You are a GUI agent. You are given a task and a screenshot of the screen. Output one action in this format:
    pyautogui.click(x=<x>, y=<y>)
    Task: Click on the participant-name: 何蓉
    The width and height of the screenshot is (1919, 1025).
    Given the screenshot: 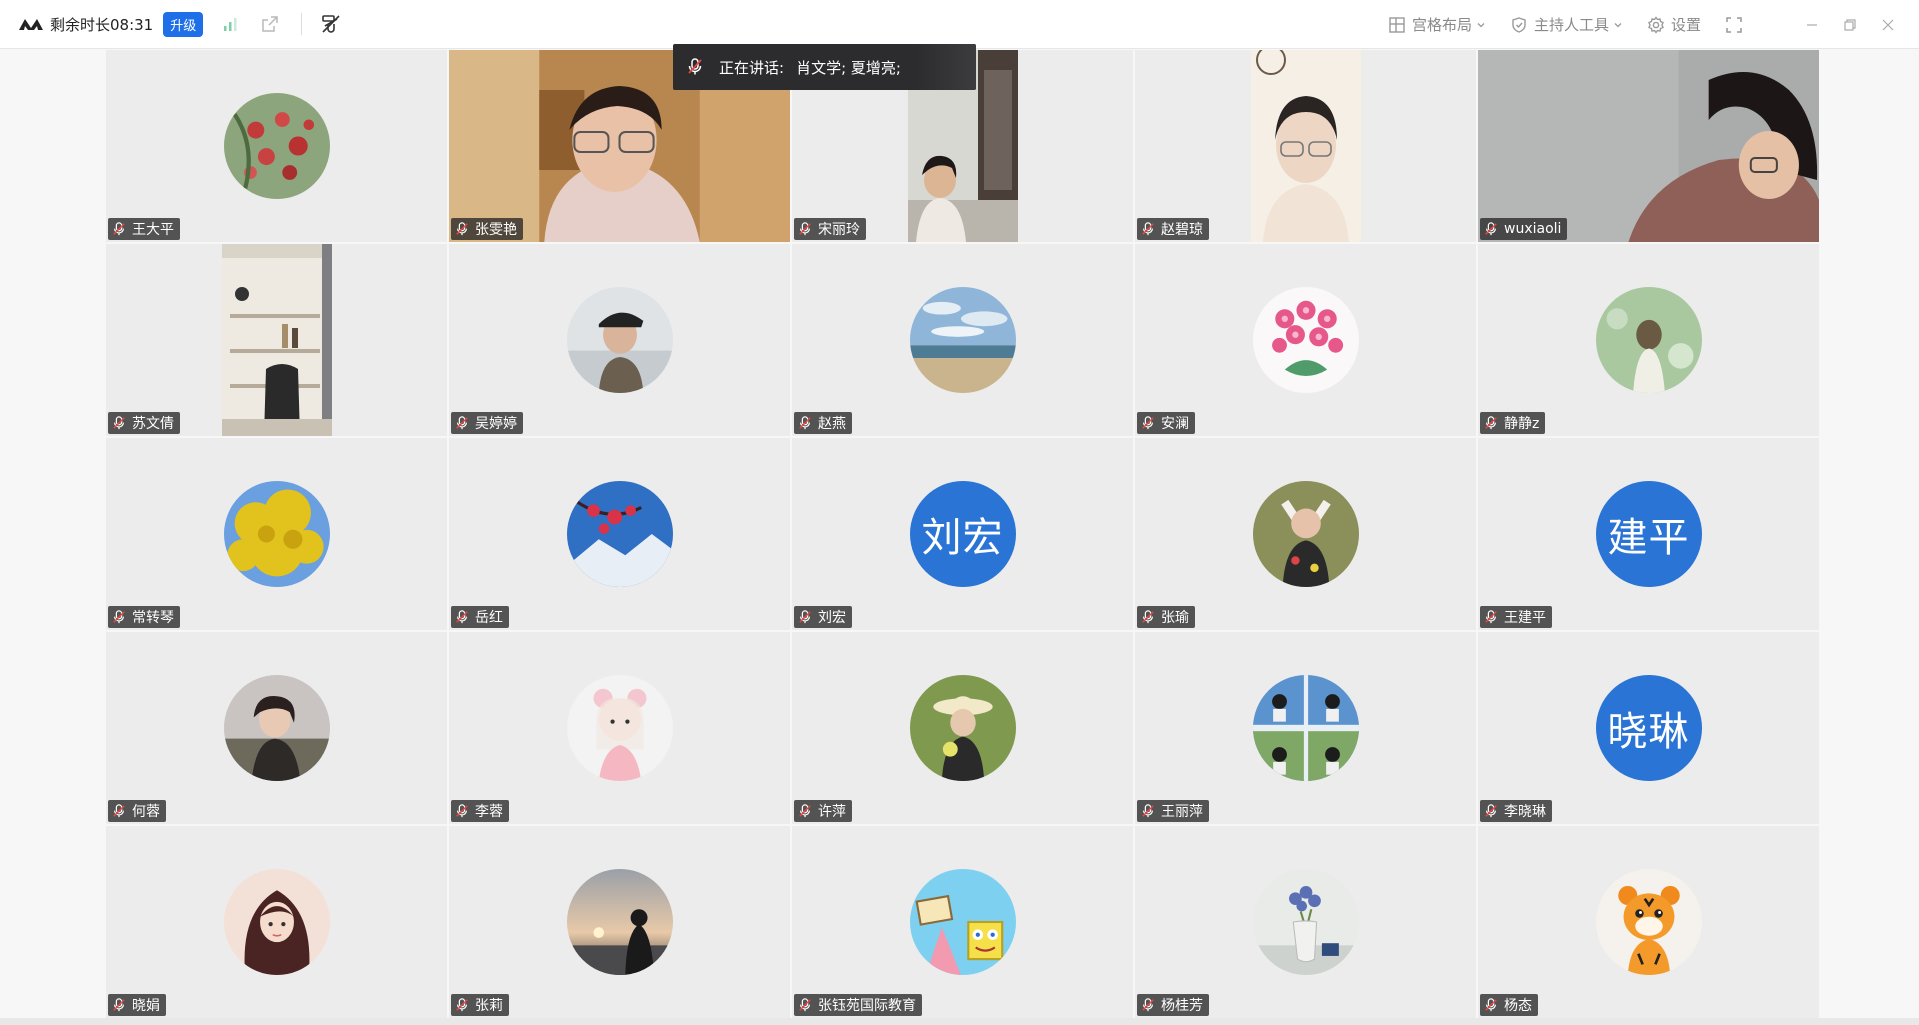 What is the action you would take?
    pyautogui.click(x=146, y=812)
    